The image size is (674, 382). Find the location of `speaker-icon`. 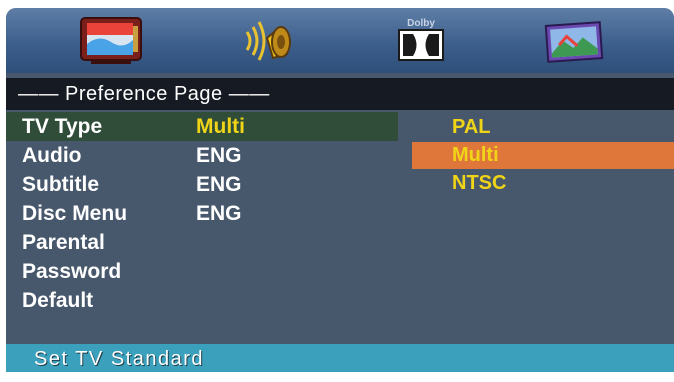

speaker-icon is located at coordinates (268, 41).